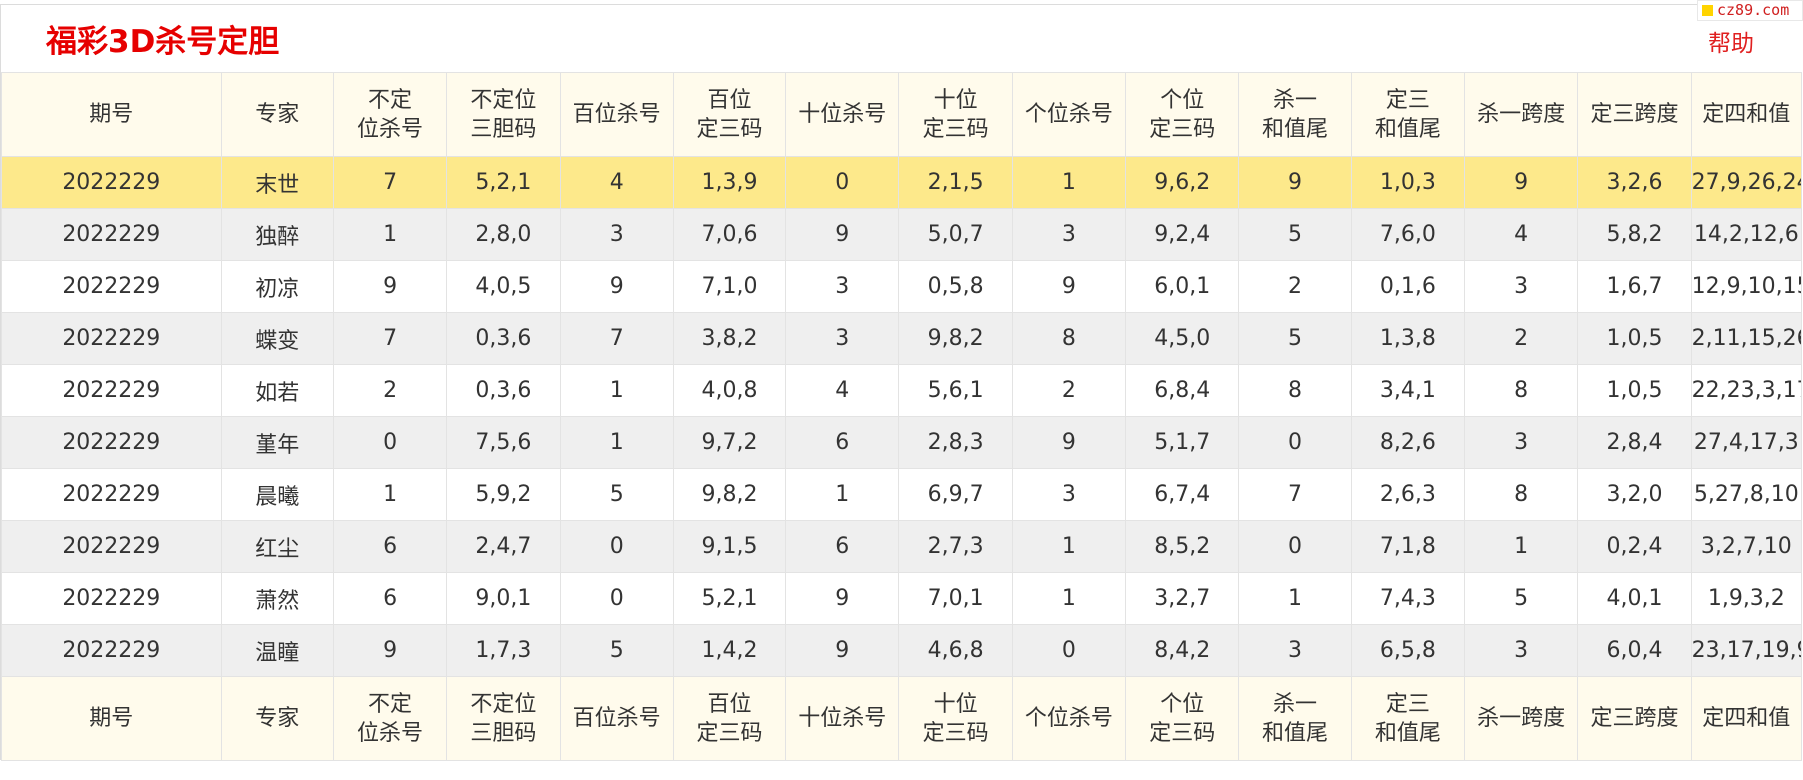 Image resolution: width=1803 pixels, height=780 pixels. Describe the element at coordinates (503, 650) in the screenshot. I see `cell-unfixed-three: 1,7,3` at that location.